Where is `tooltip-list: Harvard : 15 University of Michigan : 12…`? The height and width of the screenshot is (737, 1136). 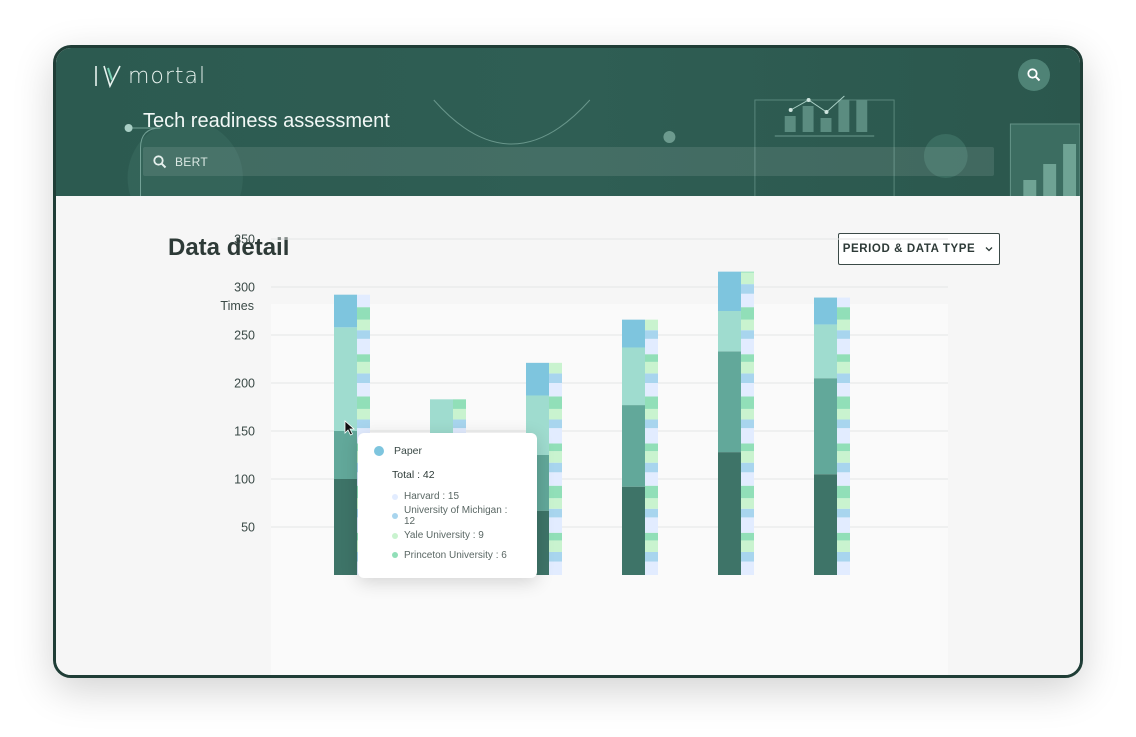 tooltip-list: Harvard : 15 University of Michigan : 12… is located at coordinates (447, 526).